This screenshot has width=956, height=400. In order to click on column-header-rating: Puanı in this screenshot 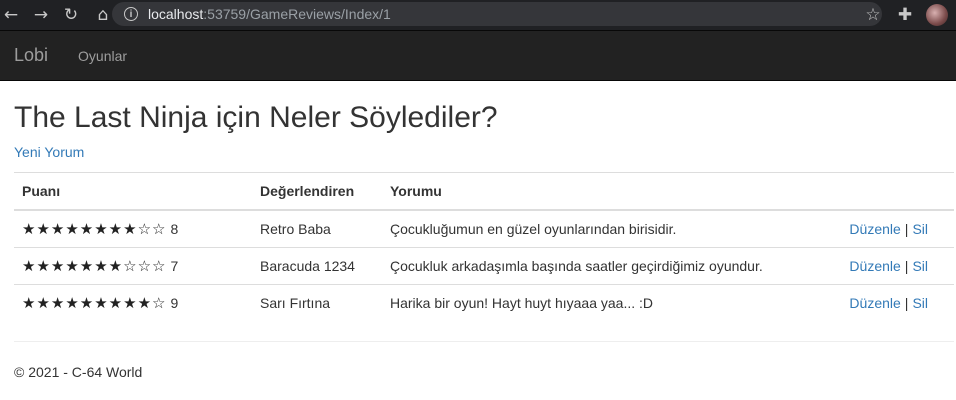, I will do `click(133, 191)`.